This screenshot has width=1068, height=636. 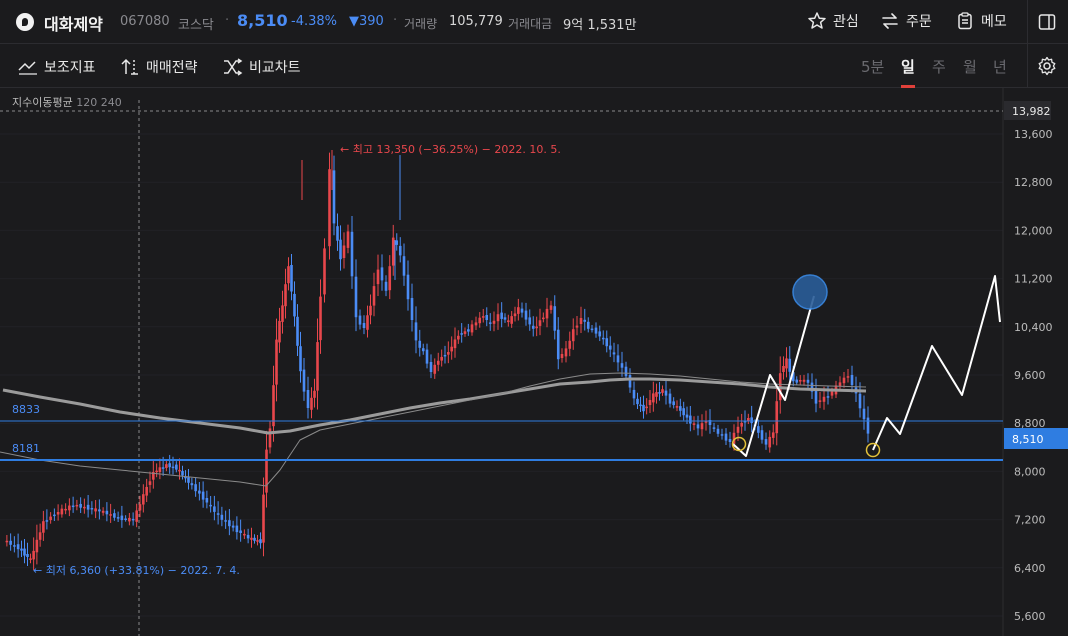 I want to click on y-tick-label: 9,600, so click(x=1030, y=375).